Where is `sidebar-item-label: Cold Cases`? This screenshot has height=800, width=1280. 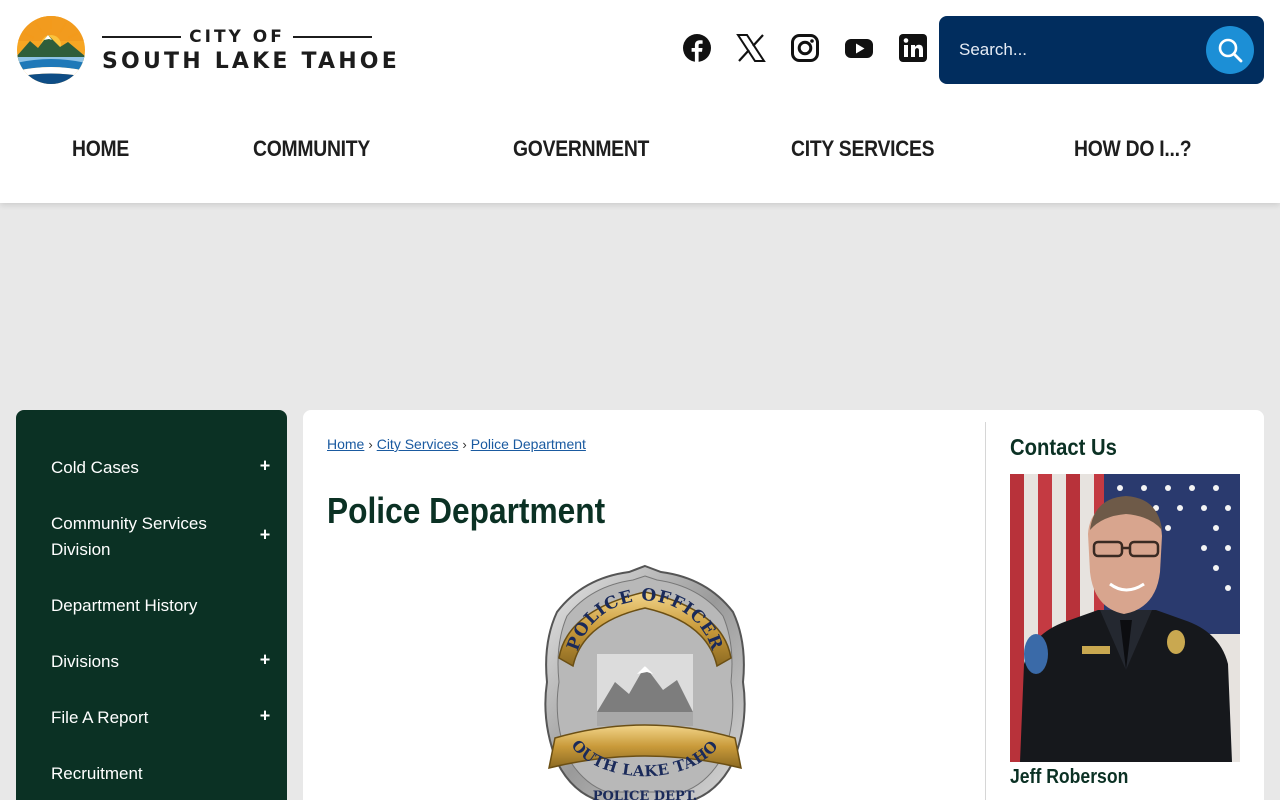 sidebar-item-label: Cold Cases is located at coordinates (95, 467).